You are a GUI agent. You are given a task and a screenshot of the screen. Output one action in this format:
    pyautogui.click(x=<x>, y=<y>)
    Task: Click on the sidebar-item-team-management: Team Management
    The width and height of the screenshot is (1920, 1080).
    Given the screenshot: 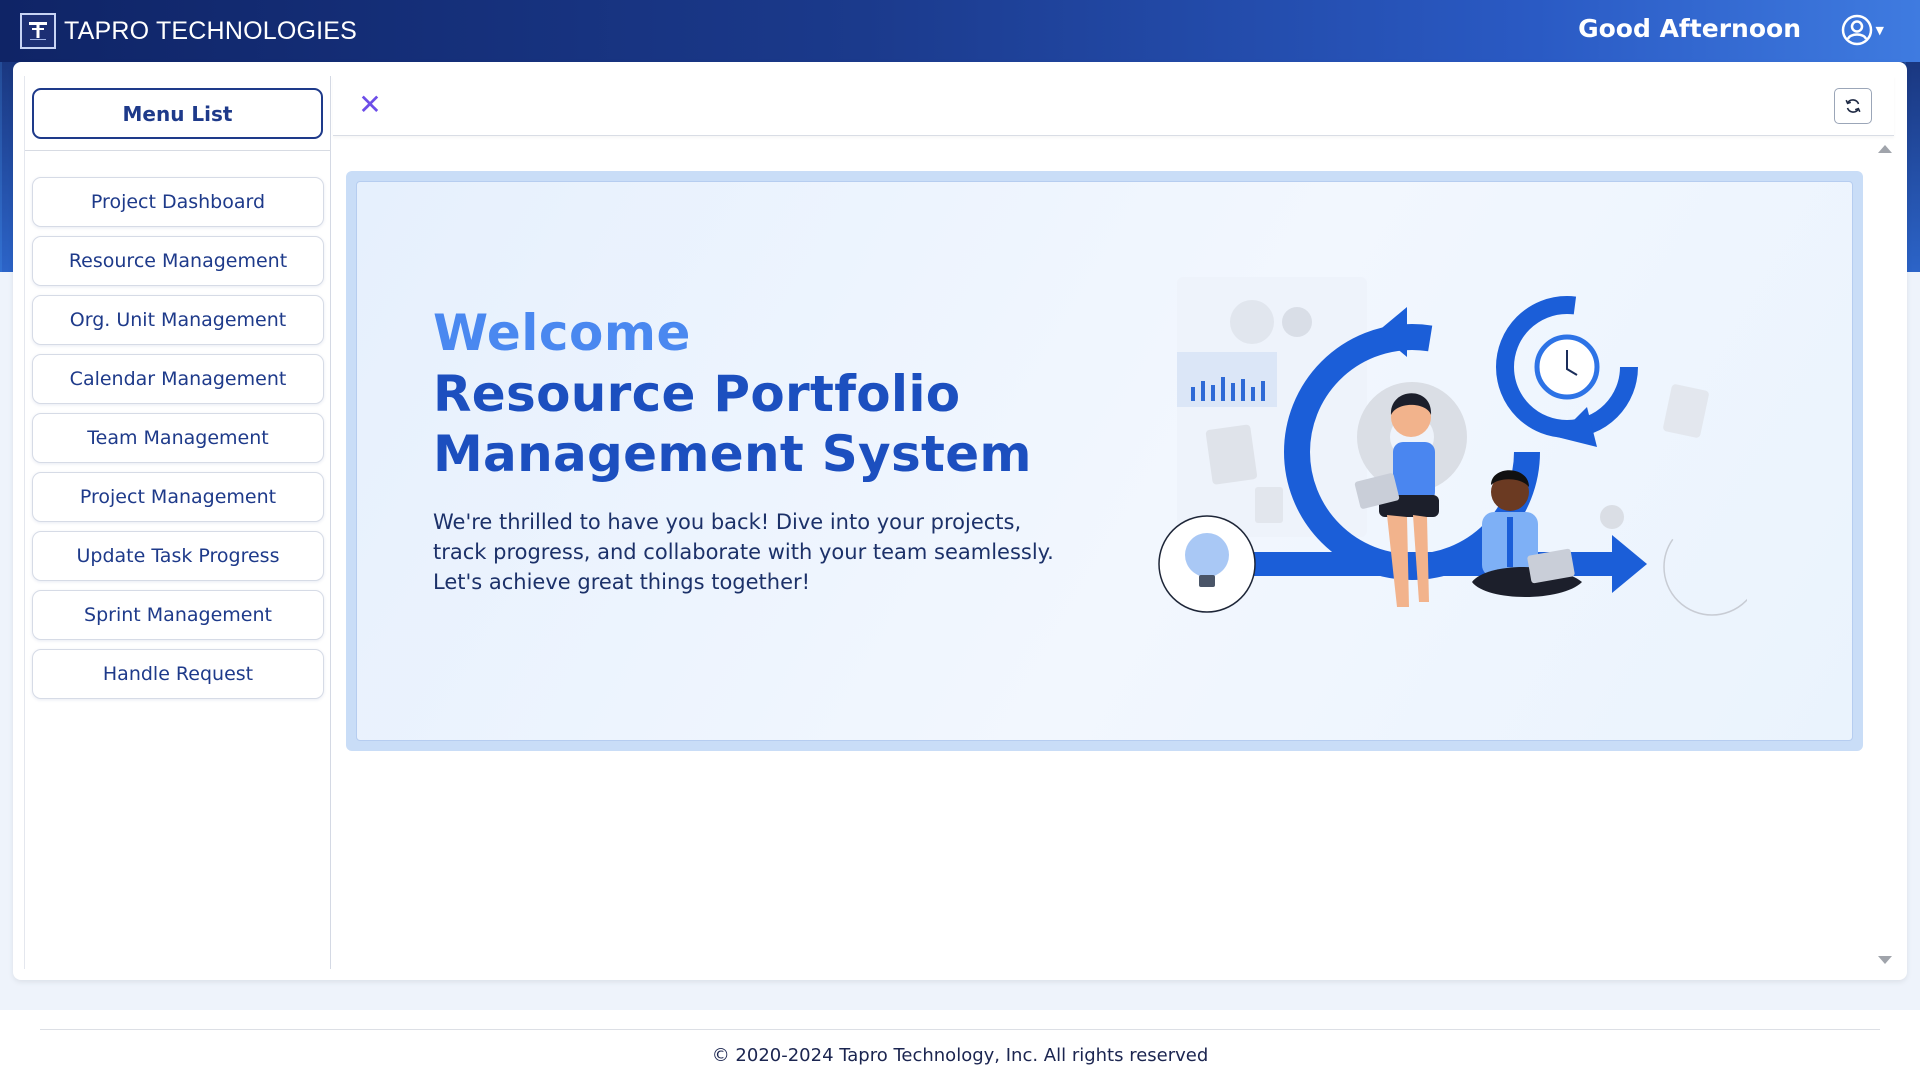 What is the action you would take?
    pyautogui.click(x=178, y=438)
    